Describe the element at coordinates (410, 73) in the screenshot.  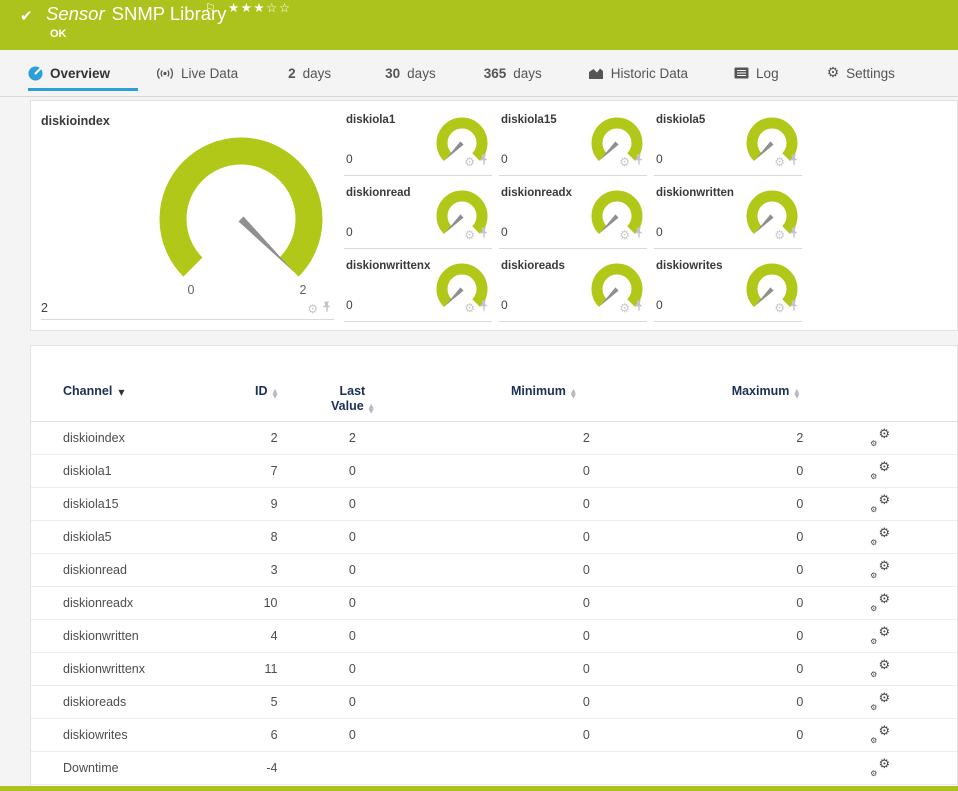
I see `tab-30-days: 30 days` at that location.